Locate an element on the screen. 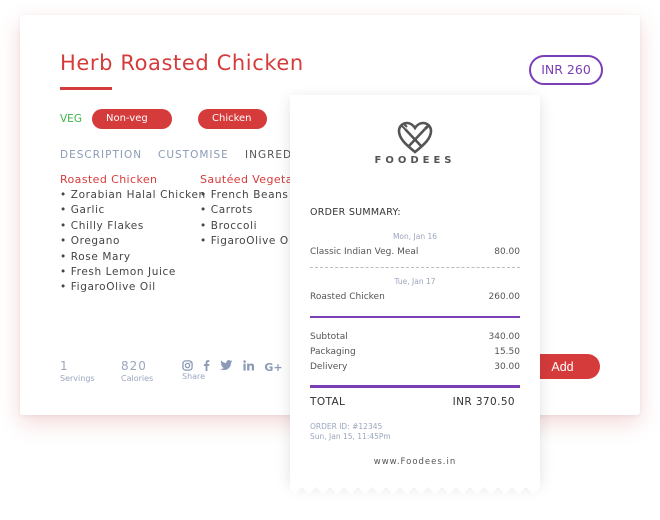 This screenshot has width=660, height=520. total-amount: INR 370.50 is located at coordinates (483, 402).